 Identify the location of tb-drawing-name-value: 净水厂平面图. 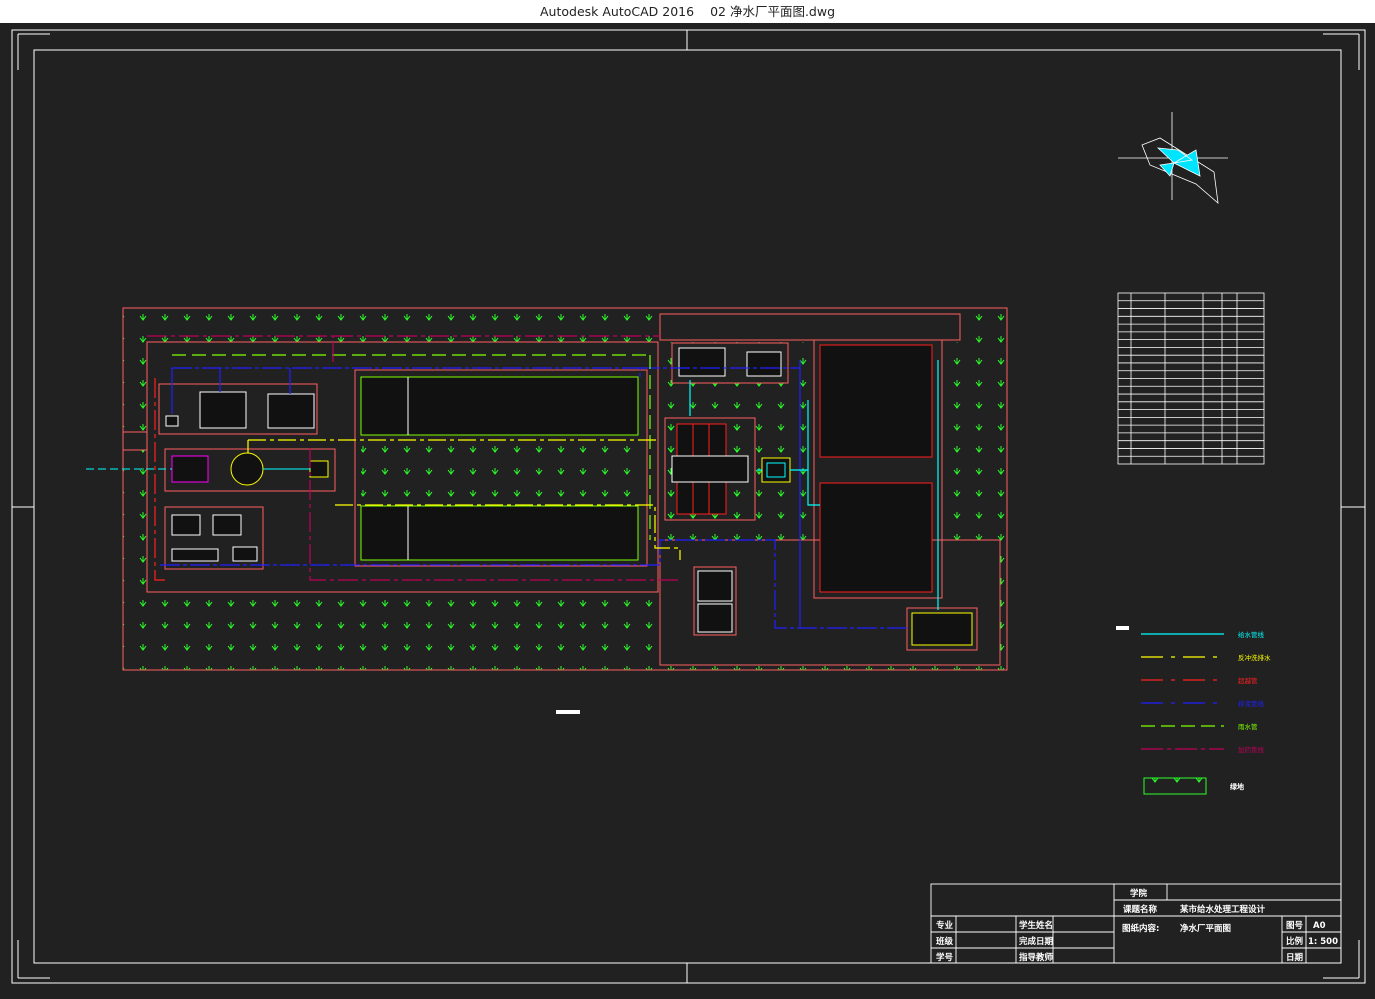
(1205, 928).